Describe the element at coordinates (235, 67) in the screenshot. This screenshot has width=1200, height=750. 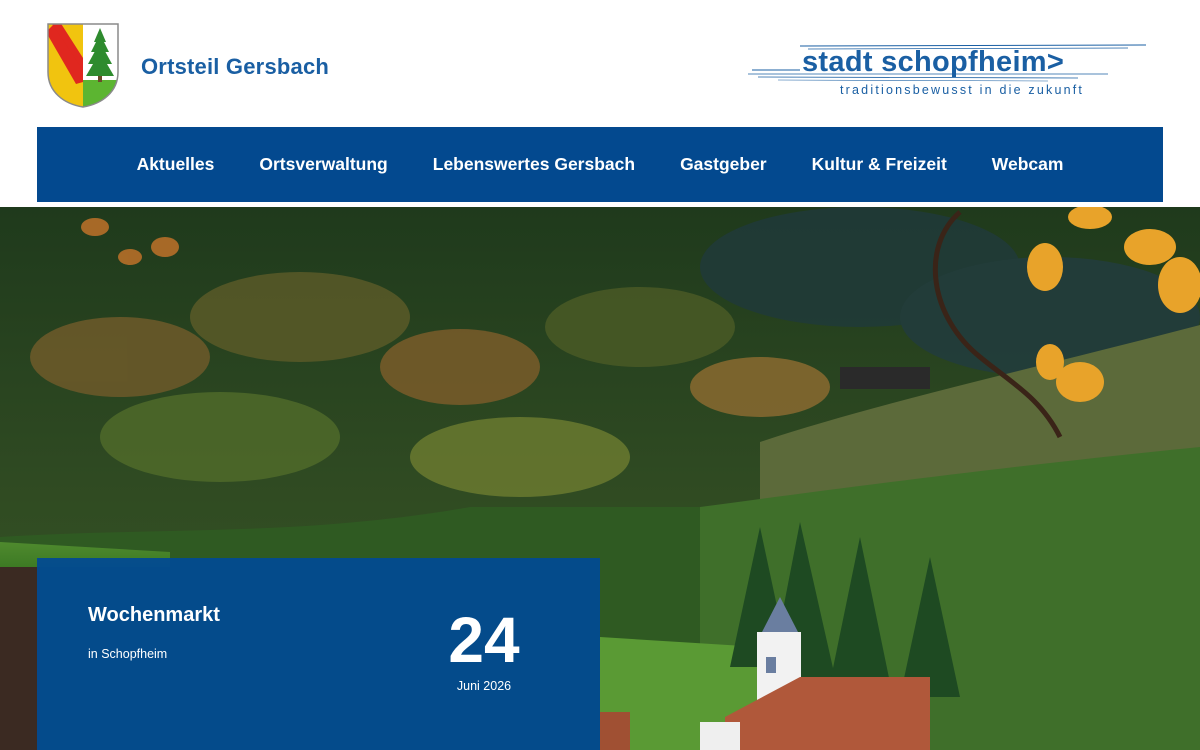
I see `site-title: Ortsteil Gersbach` at that location.